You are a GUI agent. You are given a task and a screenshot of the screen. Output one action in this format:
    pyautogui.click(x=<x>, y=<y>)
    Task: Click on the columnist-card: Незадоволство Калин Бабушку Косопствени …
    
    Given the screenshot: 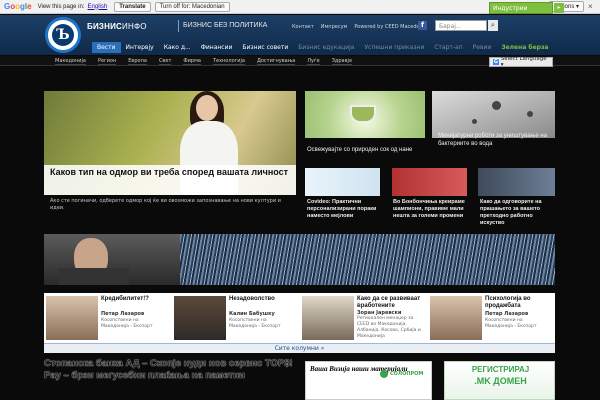 What is the action you would take?
    pyautogui.click(x=236, y=318)
    